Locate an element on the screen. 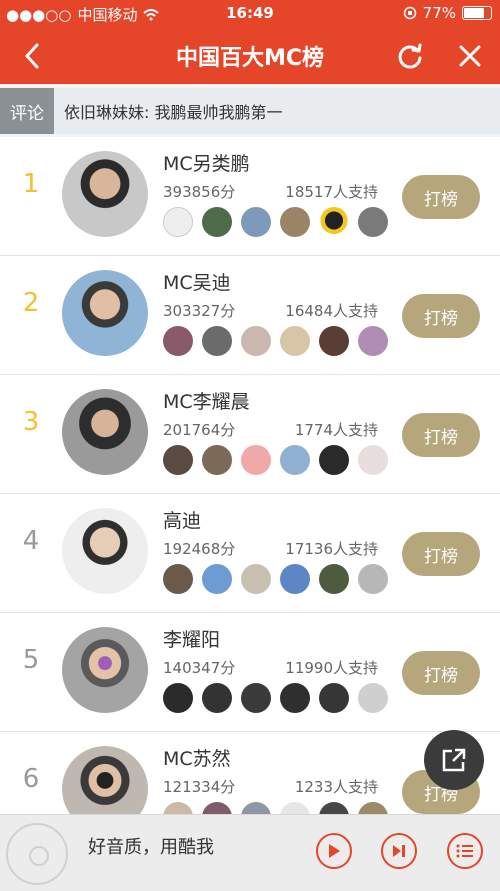 The image size is (500, 891). mc-name: MC另类鹏 is located at coordinates (206, 162).